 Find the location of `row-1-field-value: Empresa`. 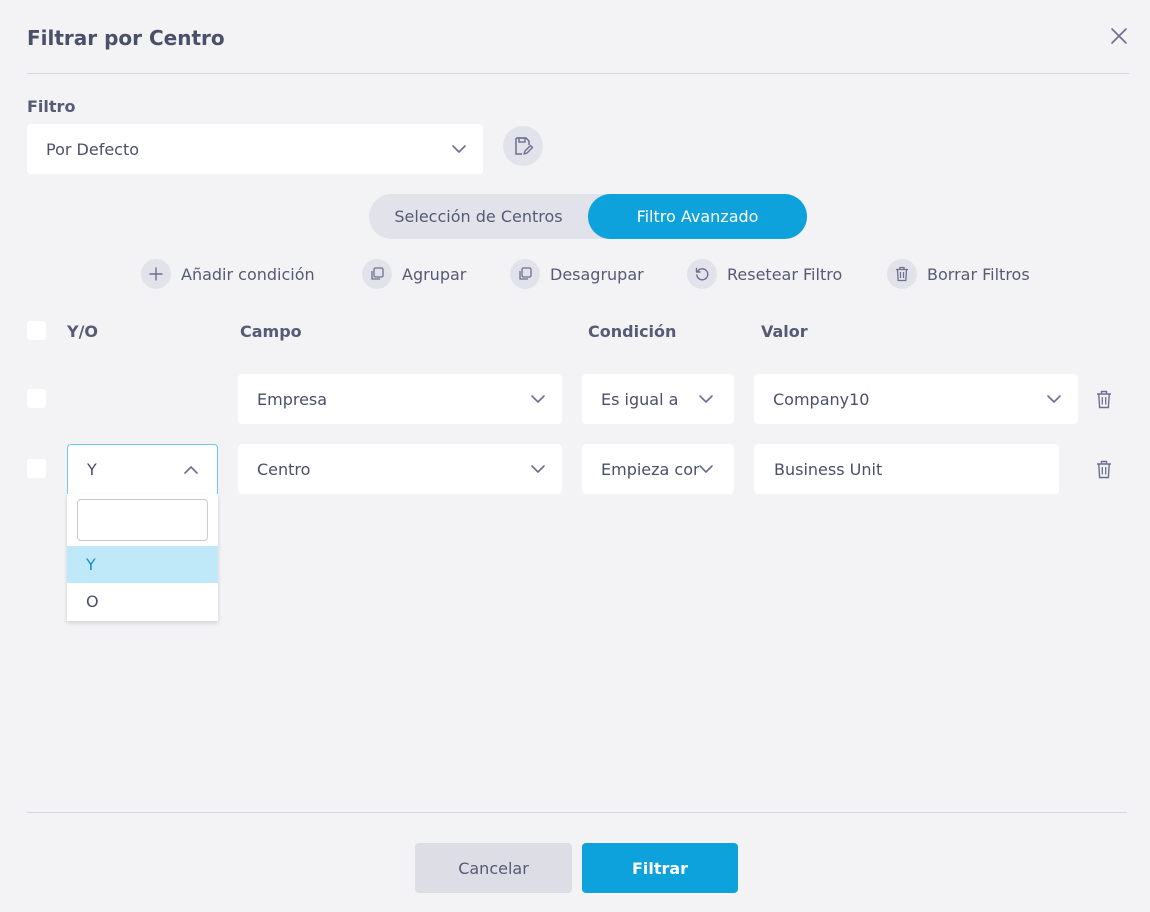

row-1-field-value: Empresa is located at coordinates (292, 399).